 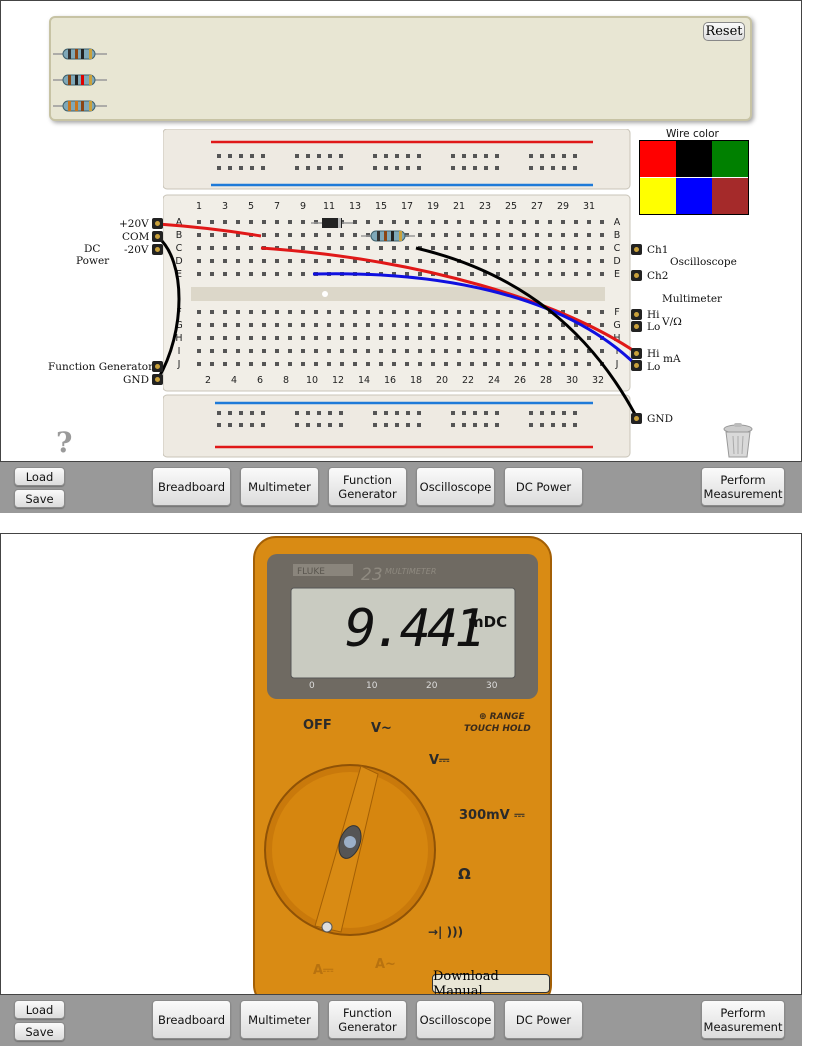 I want to click on plus20v-jack, so click(x=157, y=223).